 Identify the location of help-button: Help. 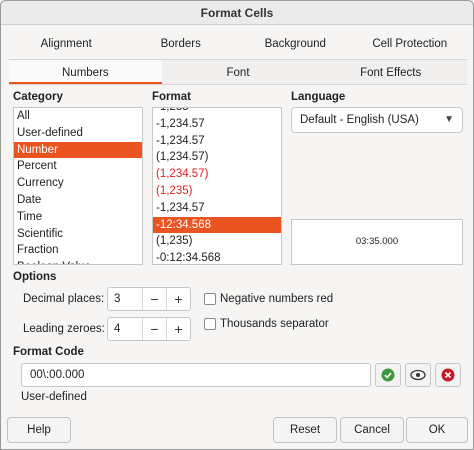
(39, 430).